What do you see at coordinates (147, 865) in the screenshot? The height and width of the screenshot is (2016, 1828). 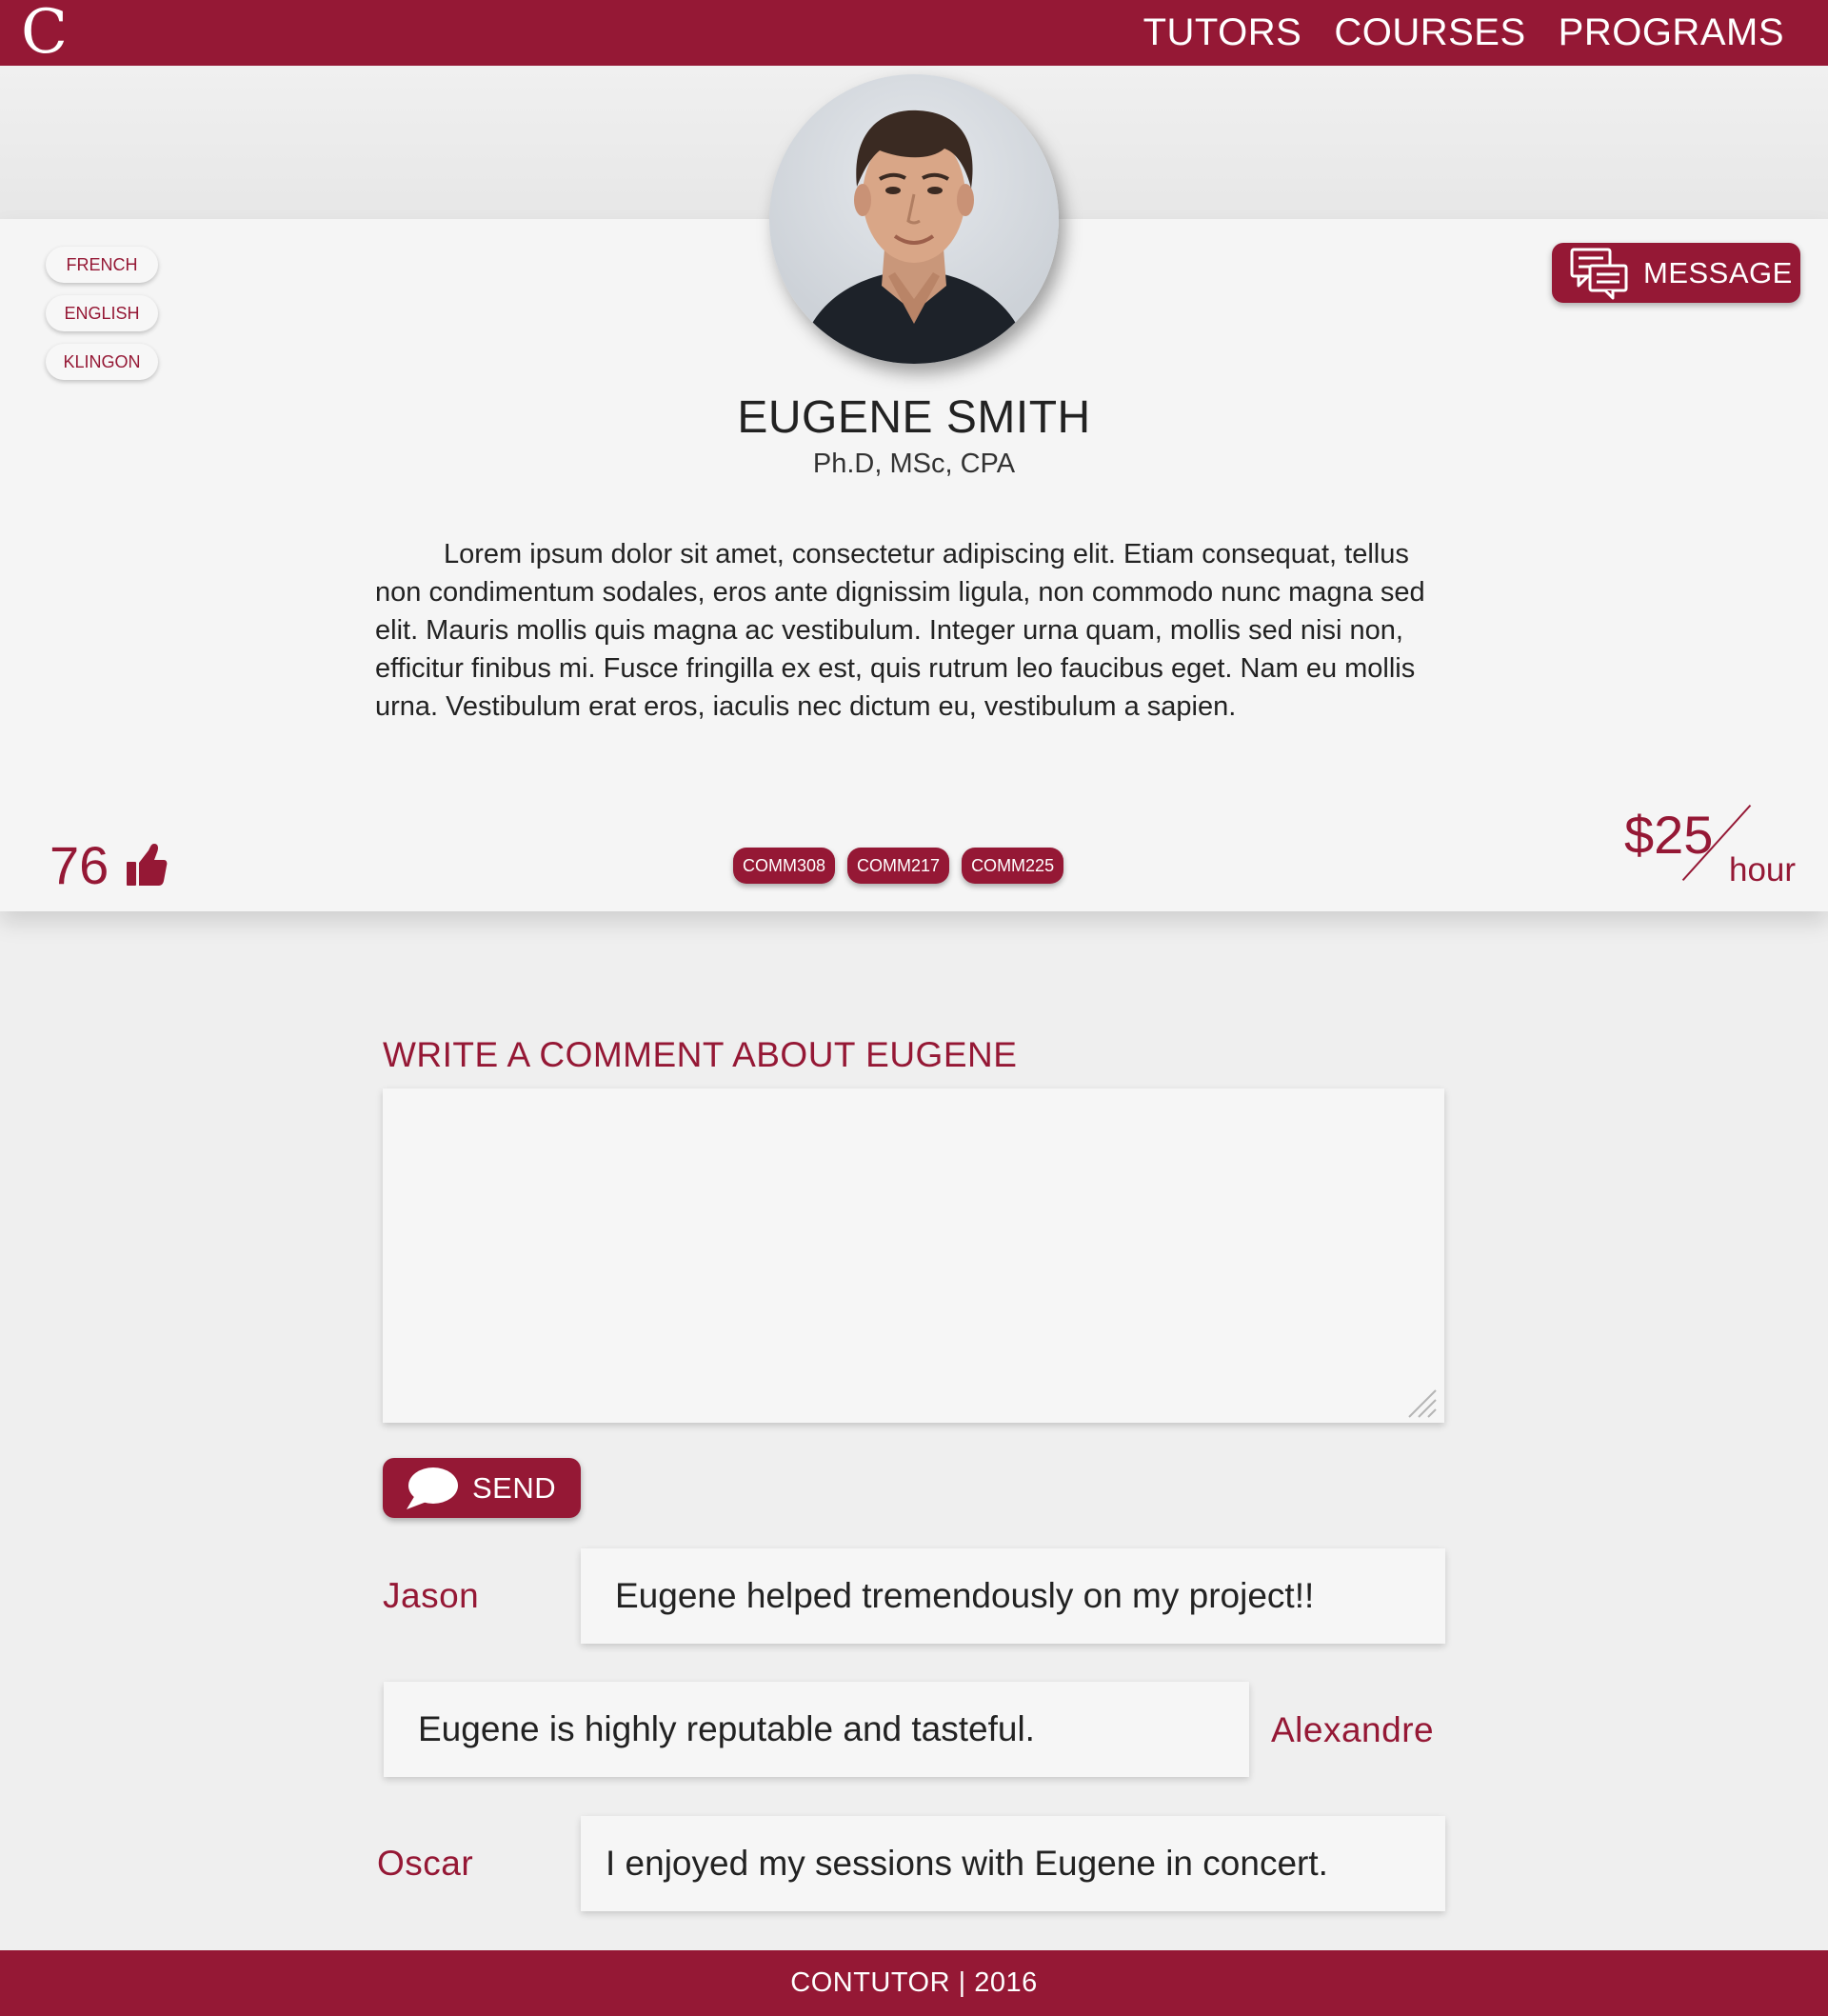 I see `thumbs-up-icon` at bounding box center [147, 865].